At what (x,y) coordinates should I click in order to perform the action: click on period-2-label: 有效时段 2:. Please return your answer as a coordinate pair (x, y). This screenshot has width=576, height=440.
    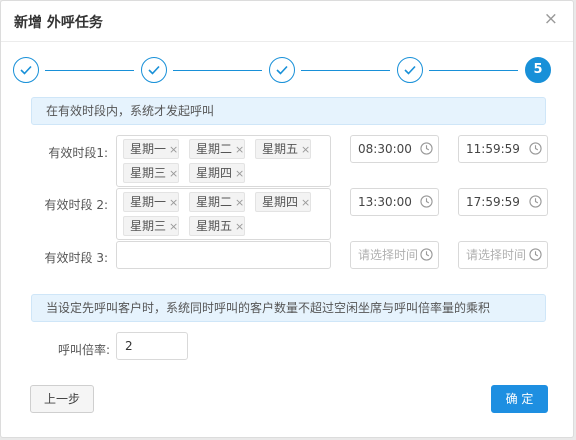
    Looking at the image, I should click on (76, 205).